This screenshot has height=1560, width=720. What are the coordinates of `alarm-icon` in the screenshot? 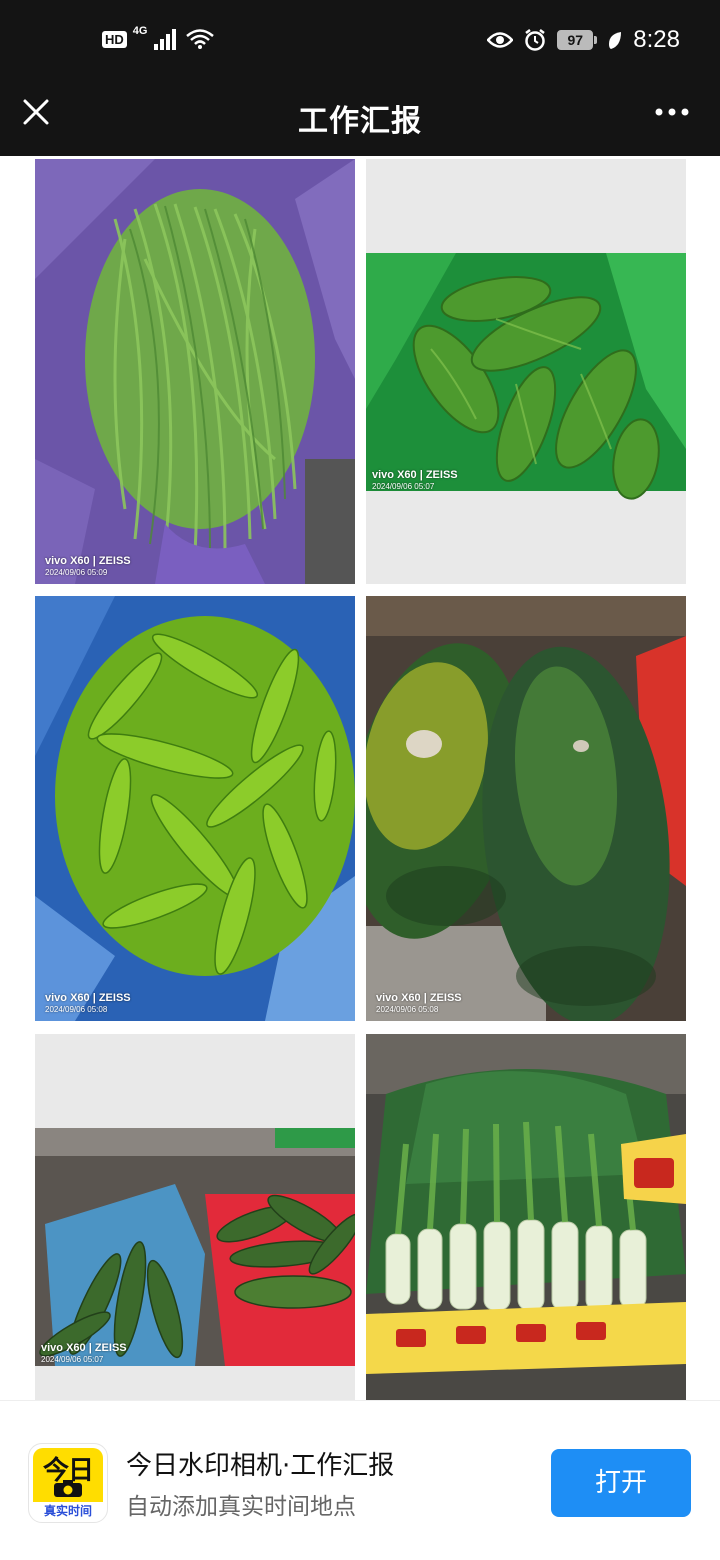 It's located at (535, 40).